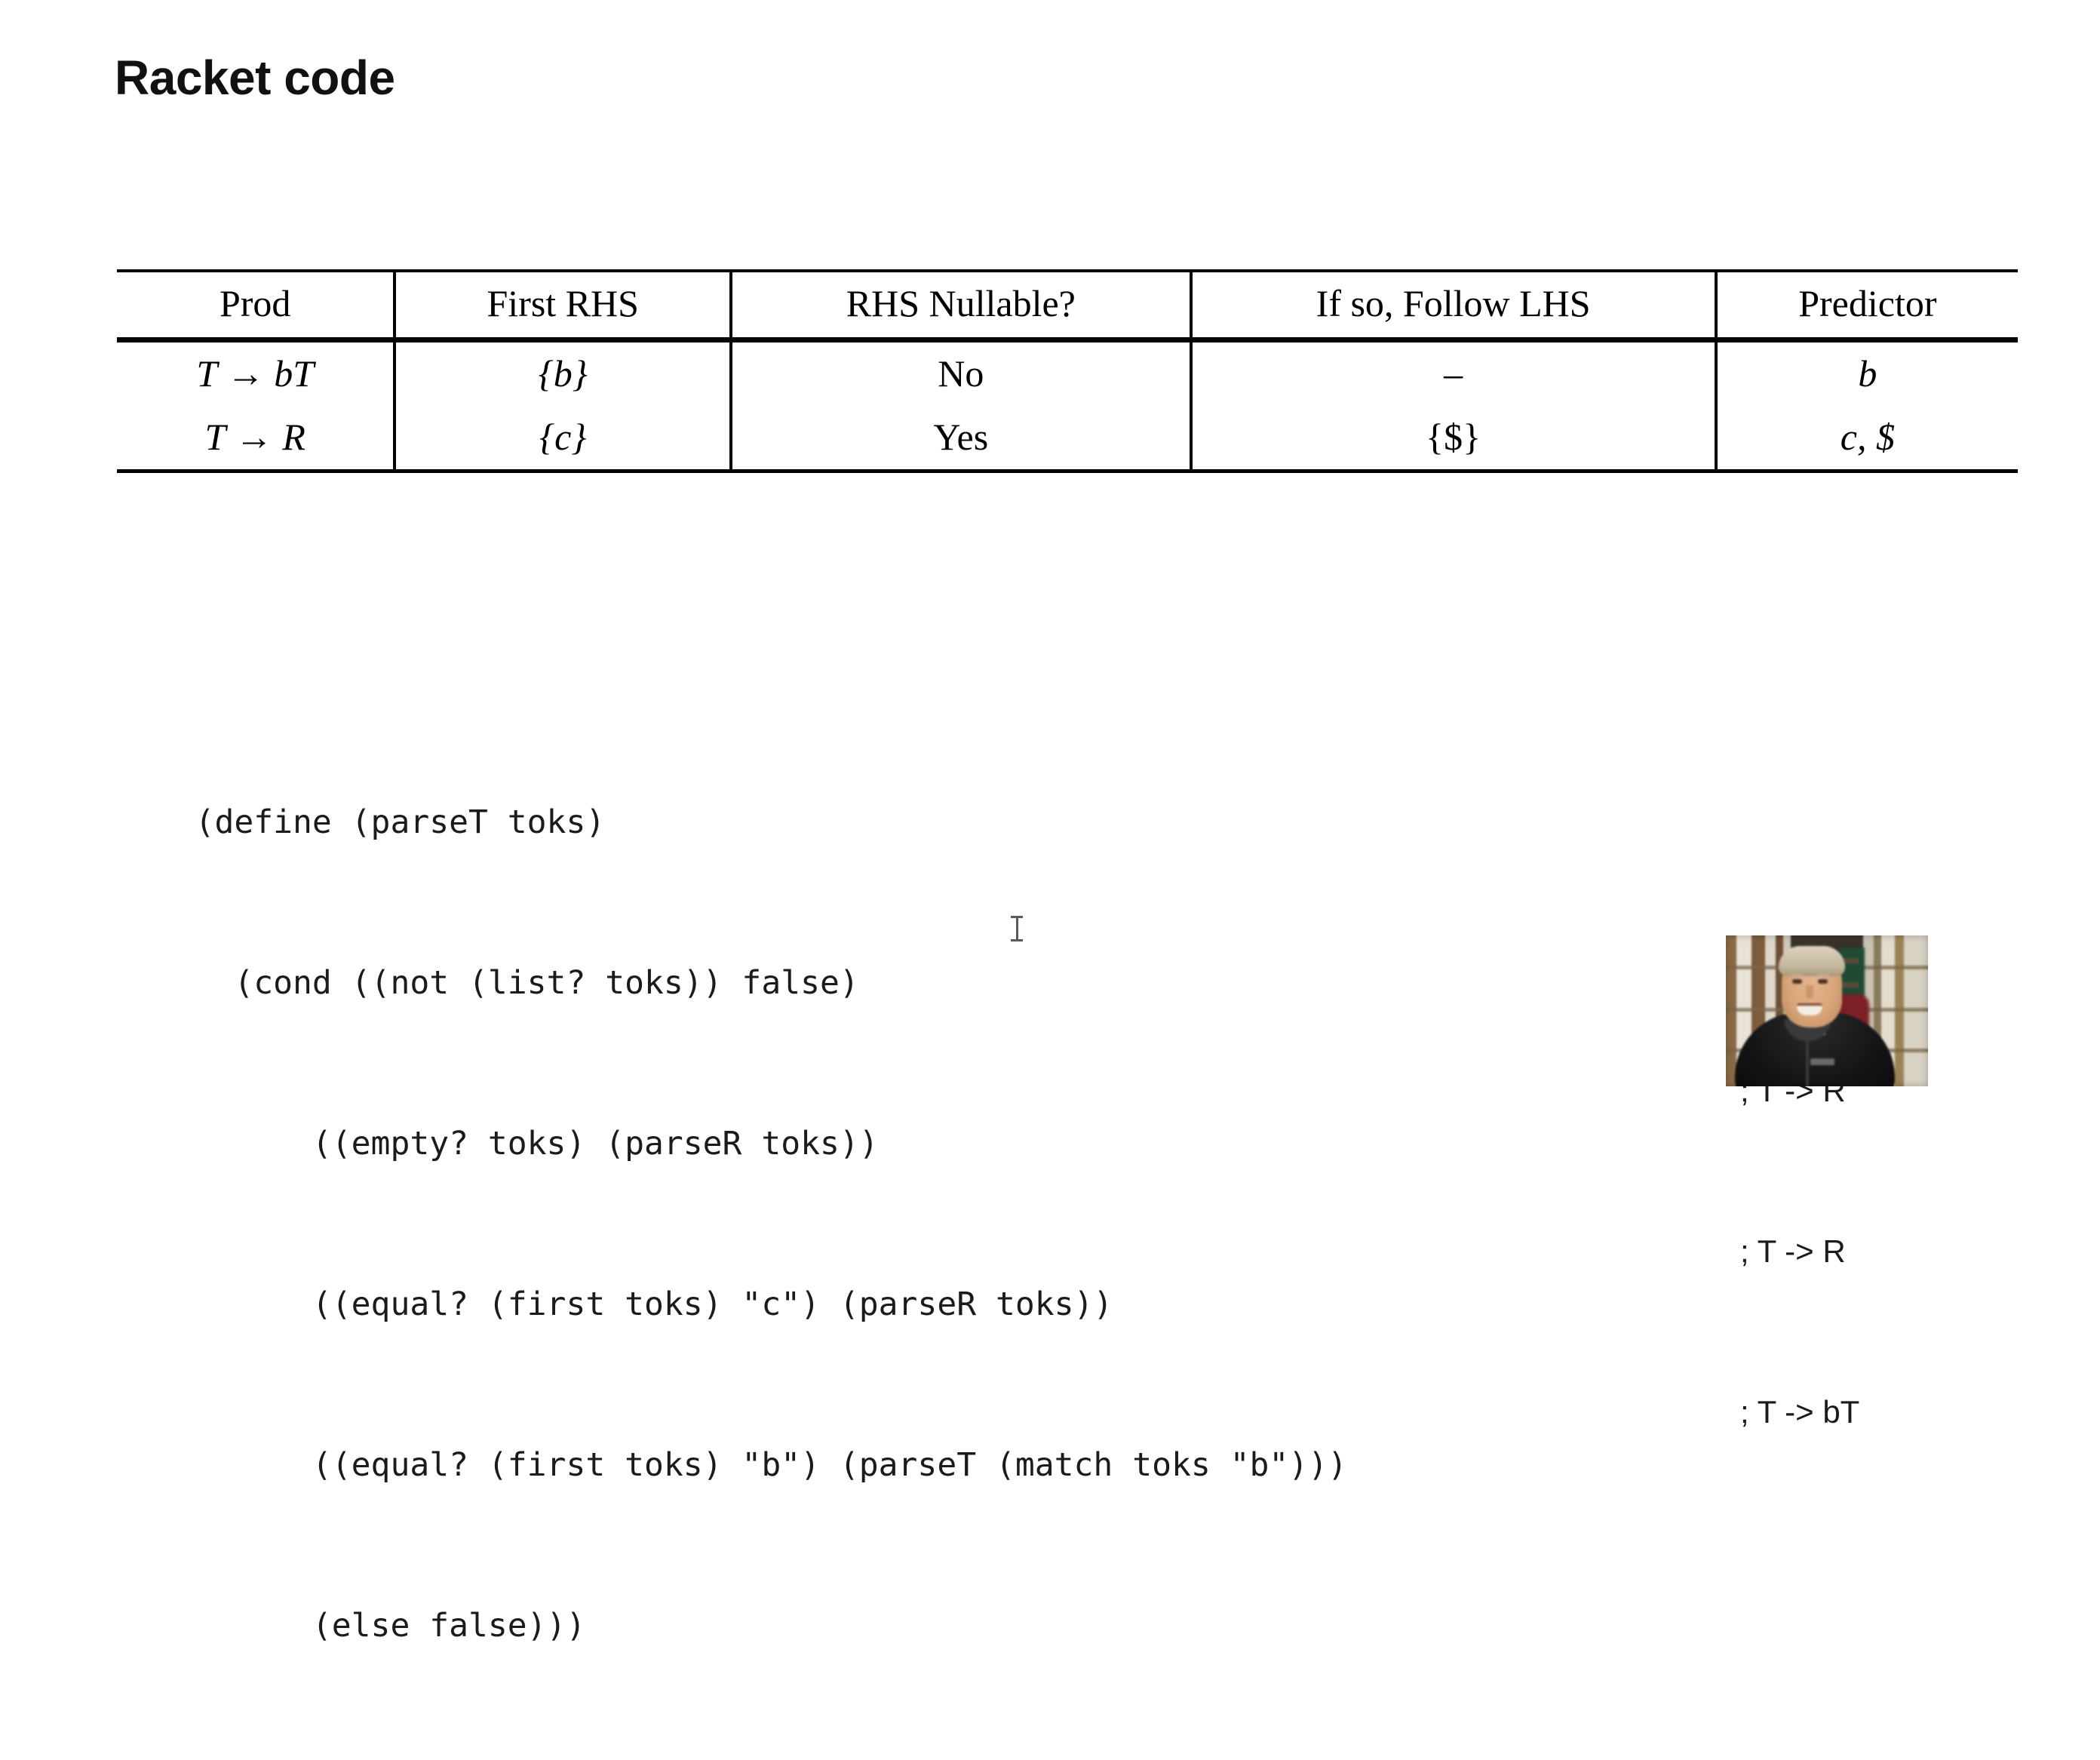  What do you see at coordinates (293, 437) in the screenshot?
I see `prod-rhs: R` at bounding box center [293, 437].